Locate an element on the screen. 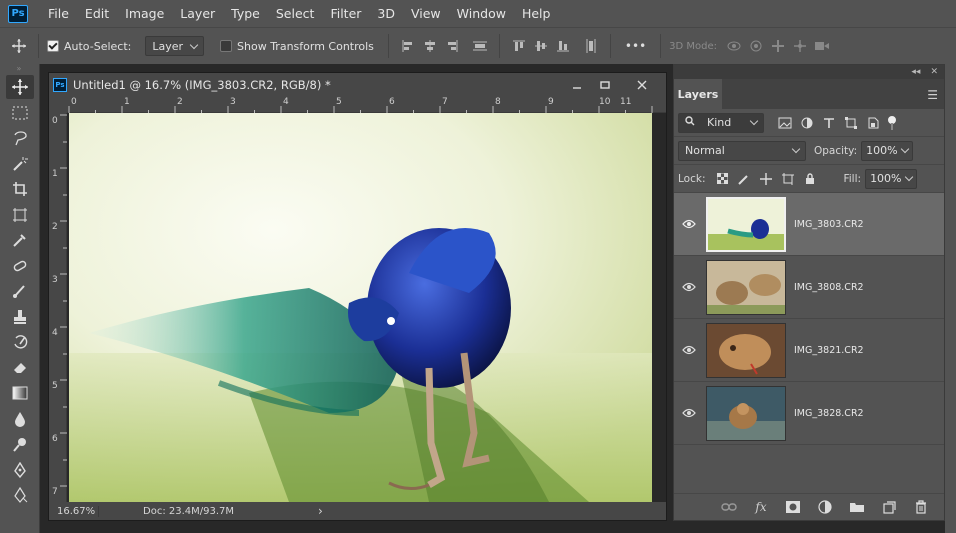 The width and height of the screenshot is (956, 533). align-left-icon is located at coordinates (408, 46).